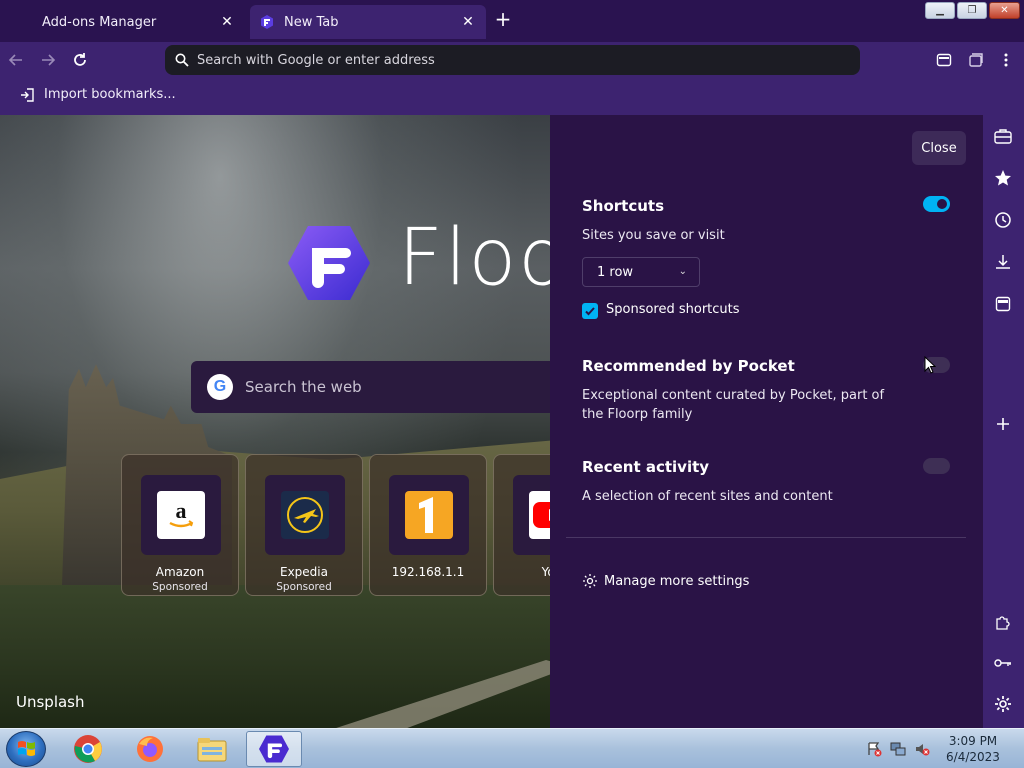  I want to click on tab-manager-icon, so click(976, 60).